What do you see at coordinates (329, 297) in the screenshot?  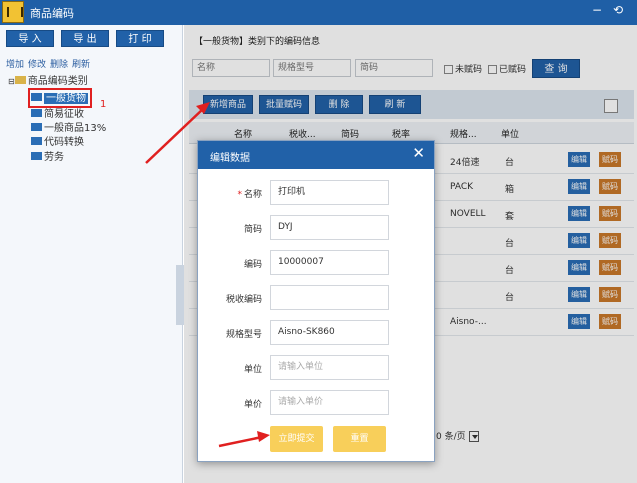 I see `tax-code-field` at bounding box center [329, 297].